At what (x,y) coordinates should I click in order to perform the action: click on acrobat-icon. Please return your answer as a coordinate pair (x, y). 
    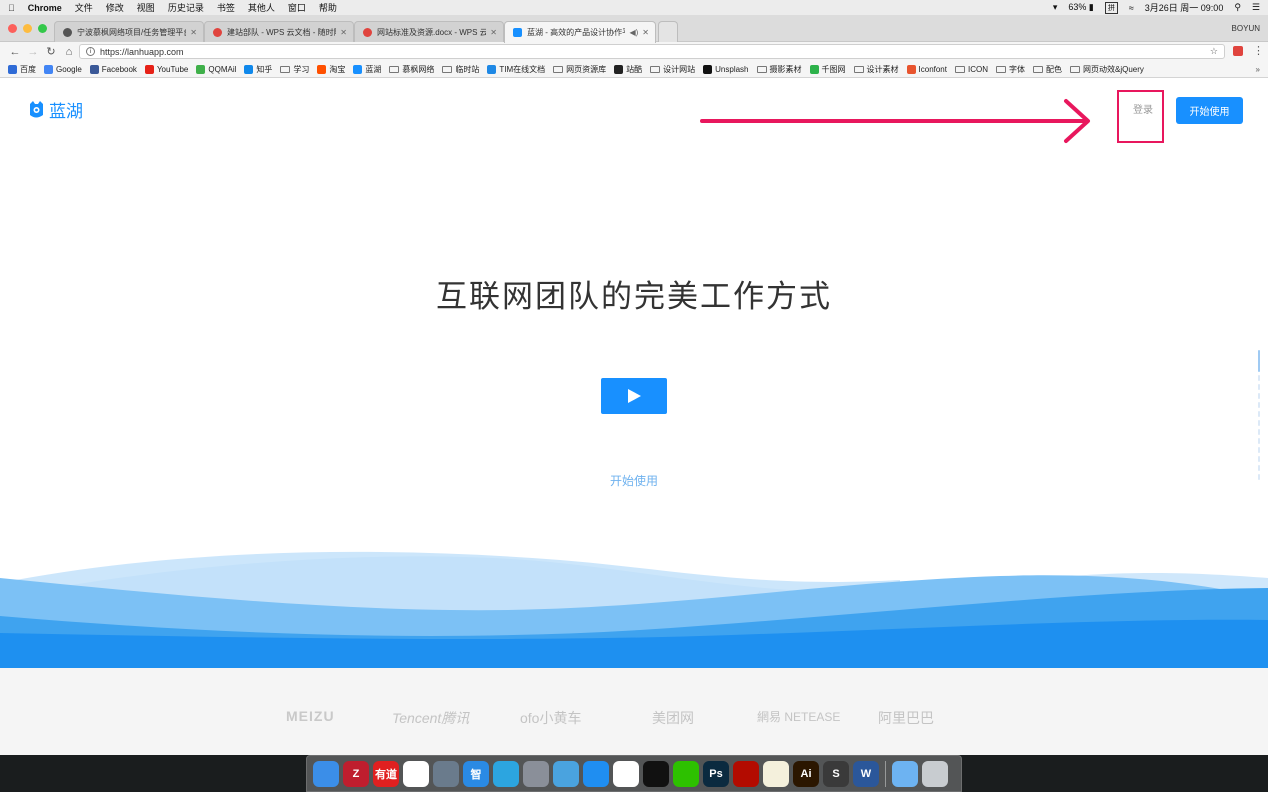
    Looking at the image, I should click on (746, 773).